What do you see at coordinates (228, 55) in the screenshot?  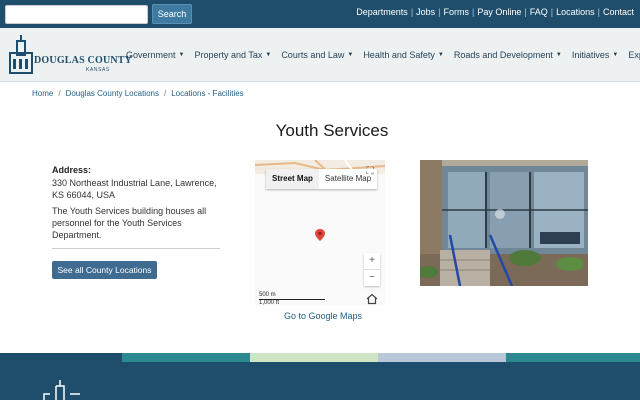 I see `nav-label: Property and Tax` at bounding box center [228, 55].